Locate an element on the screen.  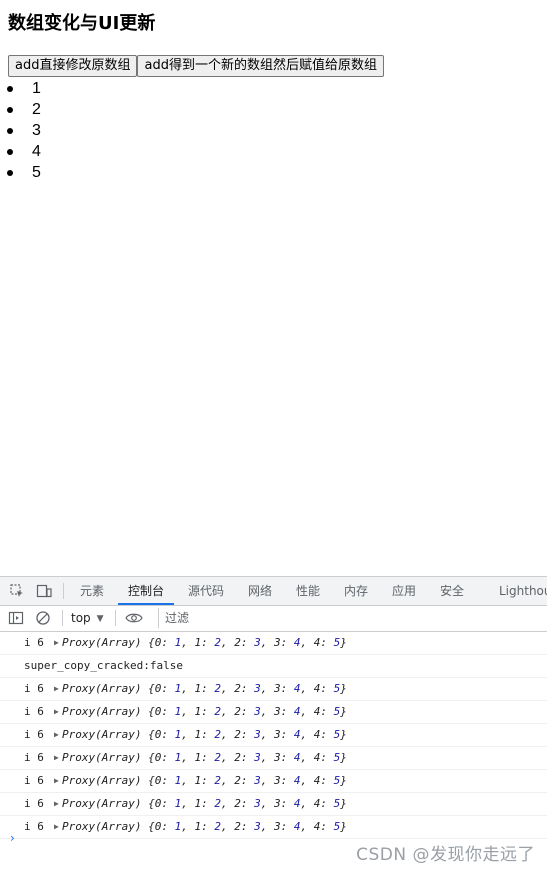
tab-elements: 元素 is located at coordinates (92, 591).